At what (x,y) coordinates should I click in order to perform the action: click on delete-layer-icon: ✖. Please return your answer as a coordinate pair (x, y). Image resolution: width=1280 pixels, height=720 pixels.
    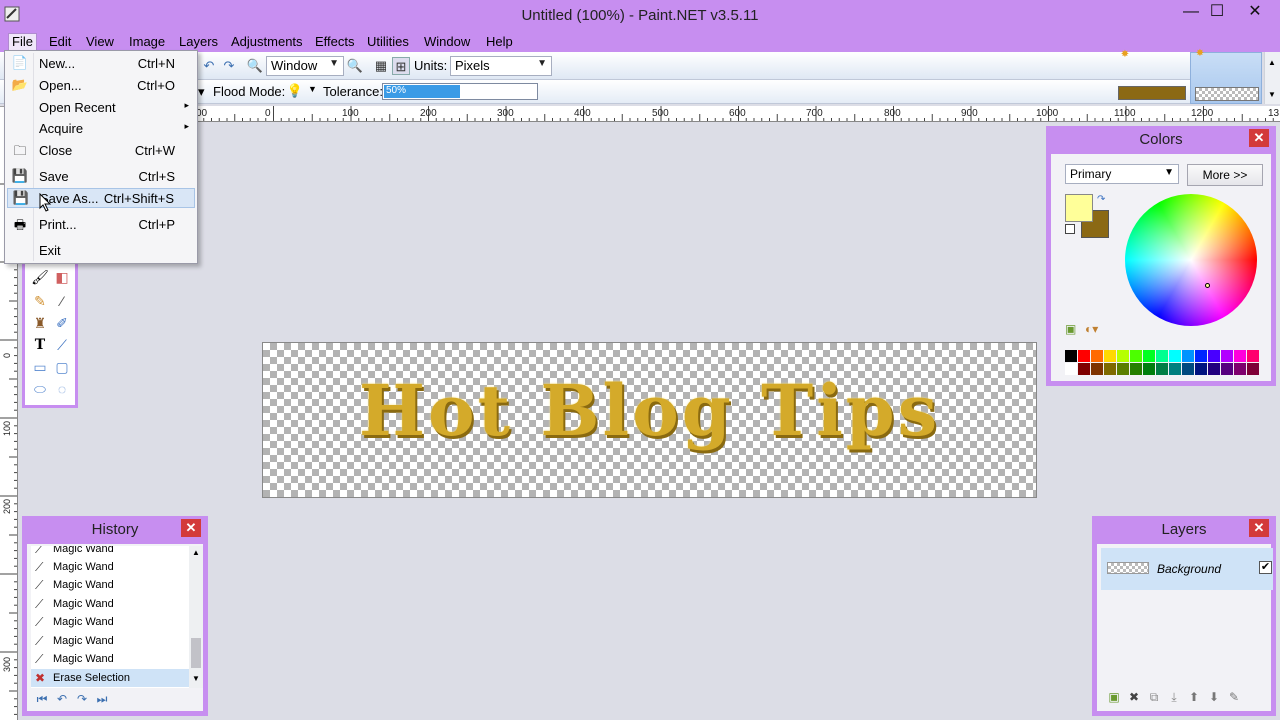
    Looking at the image, I should click on (1134, 697).